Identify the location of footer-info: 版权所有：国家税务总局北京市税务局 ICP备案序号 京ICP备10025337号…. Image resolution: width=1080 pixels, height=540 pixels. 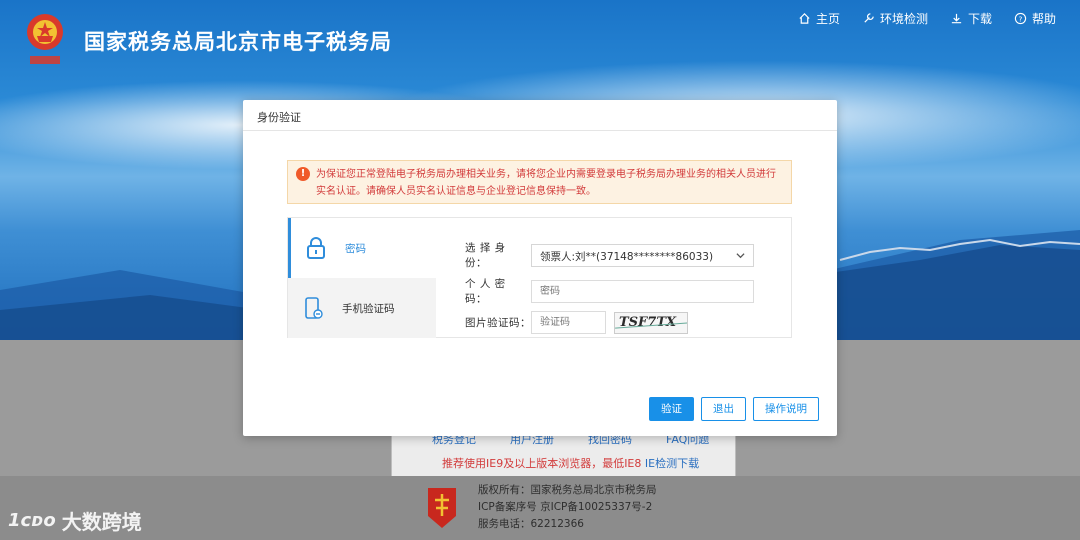
(567, 507).